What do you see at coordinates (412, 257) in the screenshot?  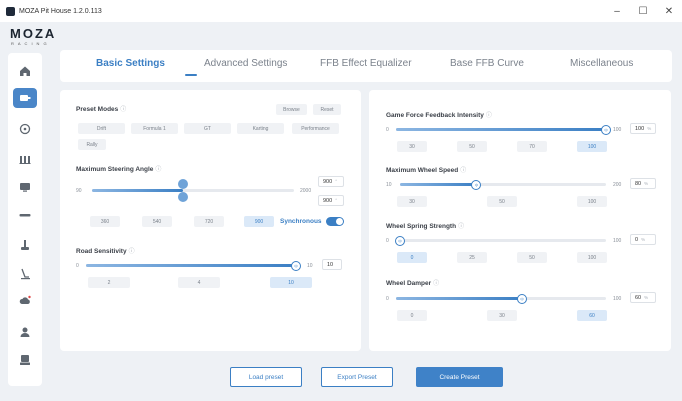 I see `spring-preset-0: 0` at bounding box center [412, 257].